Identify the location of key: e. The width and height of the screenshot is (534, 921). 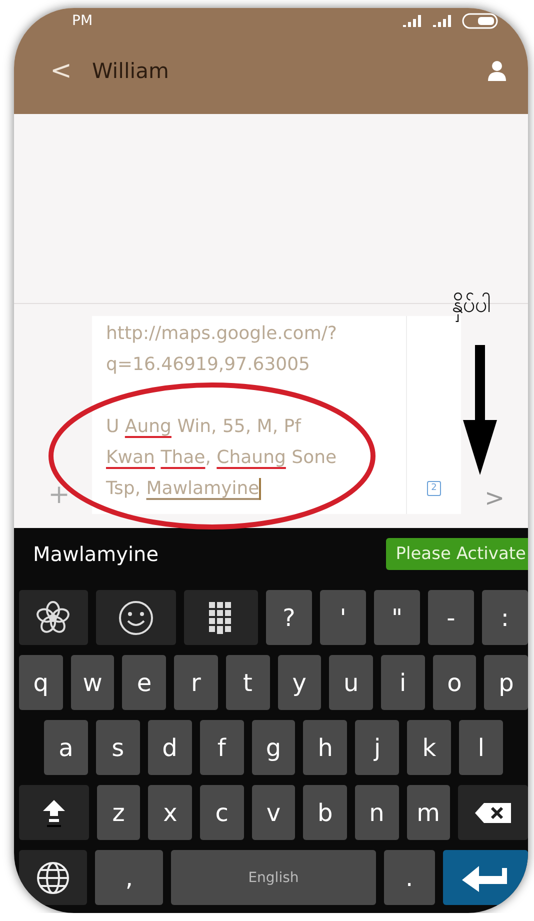
(144, 682).